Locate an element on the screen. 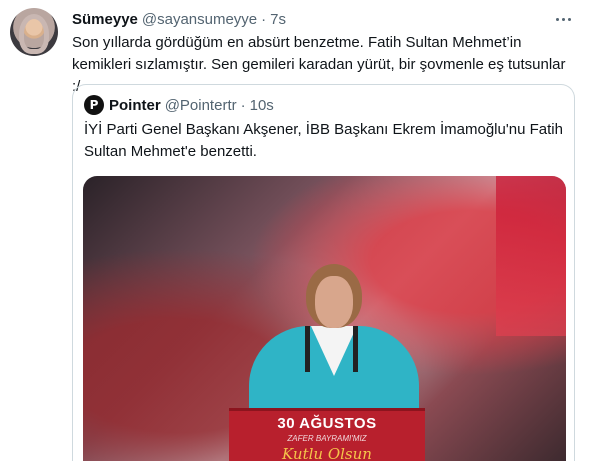 The width and height of the screenshot is (589, 461). logo-letter: P is located at coordinates (94, 105).